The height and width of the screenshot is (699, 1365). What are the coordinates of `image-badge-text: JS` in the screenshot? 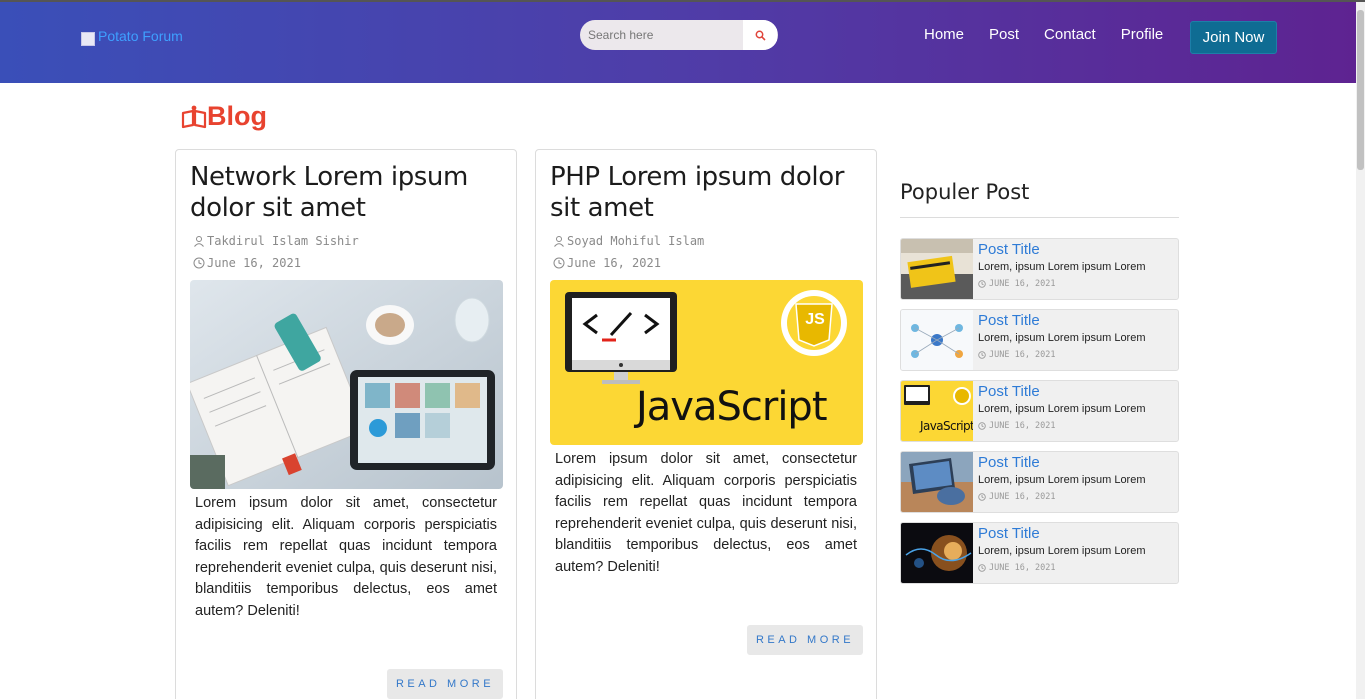 It's located at (815, 319).